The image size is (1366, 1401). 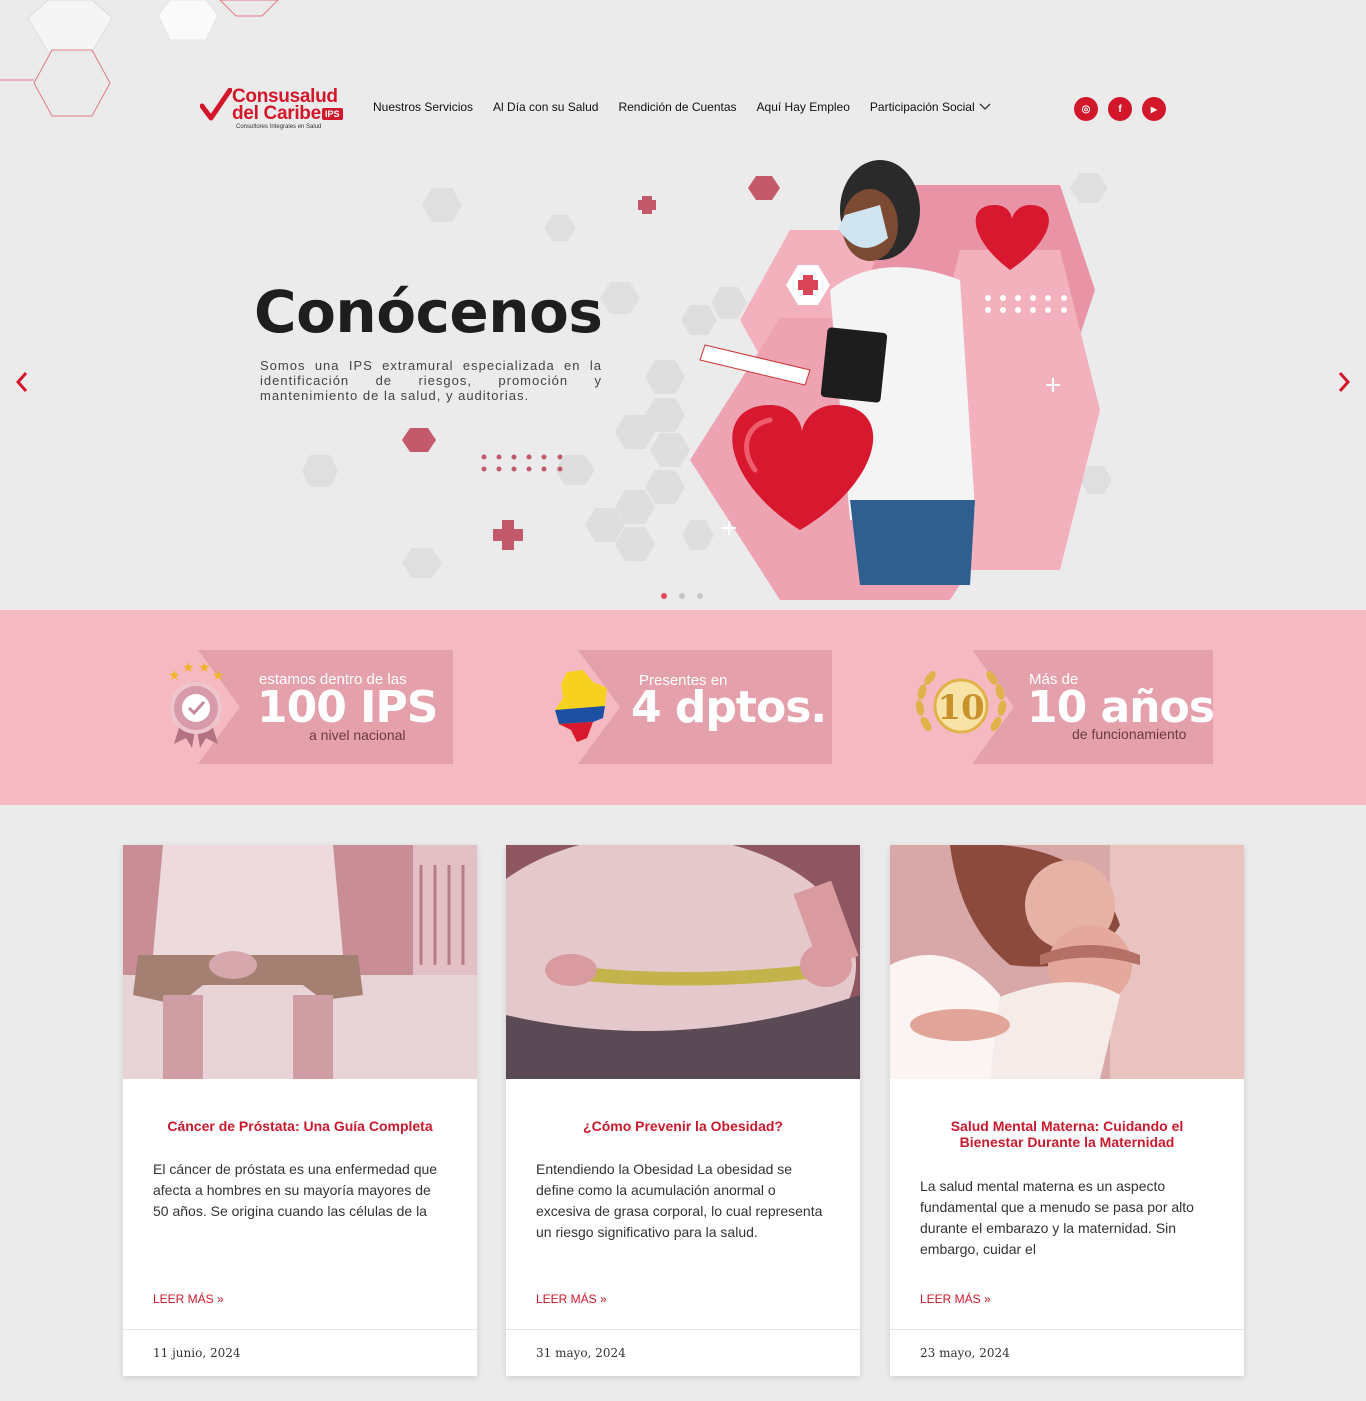 I want to click on nav-label: Nuestros Servicios, so click(x=423, y=107).